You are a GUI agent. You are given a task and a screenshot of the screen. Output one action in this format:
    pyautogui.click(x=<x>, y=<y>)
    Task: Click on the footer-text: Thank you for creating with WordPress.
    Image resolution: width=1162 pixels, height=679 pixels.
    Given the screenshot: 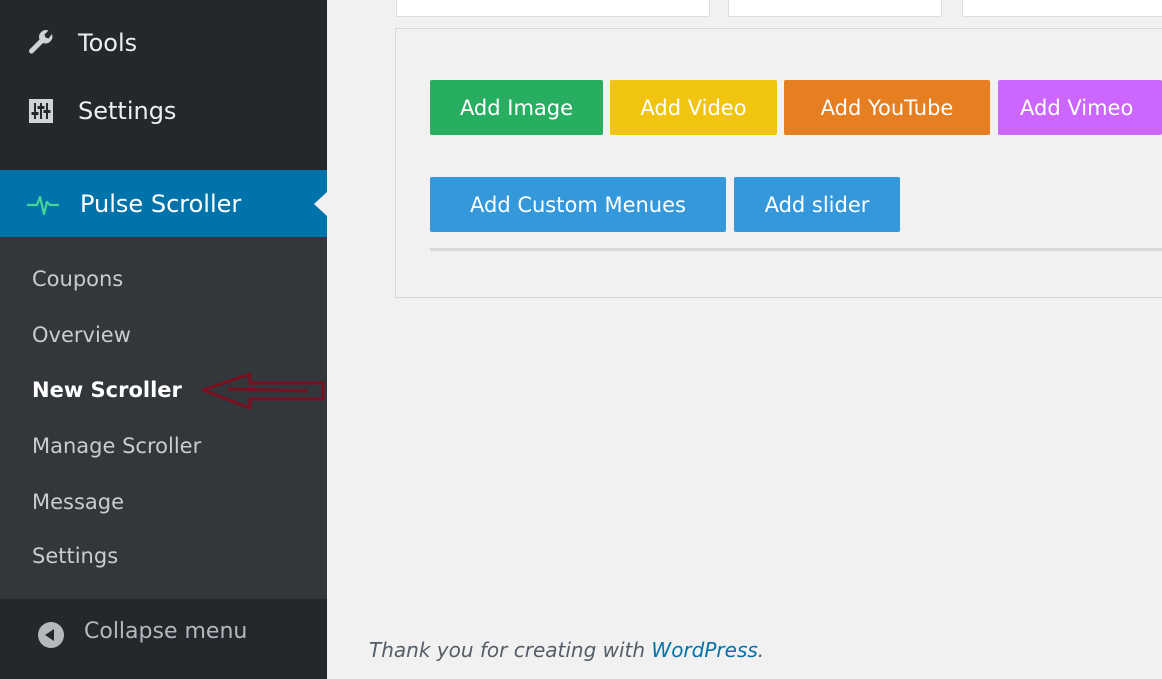 What is the action you would take?
    pyautogui.click(x=567, y=650)
    